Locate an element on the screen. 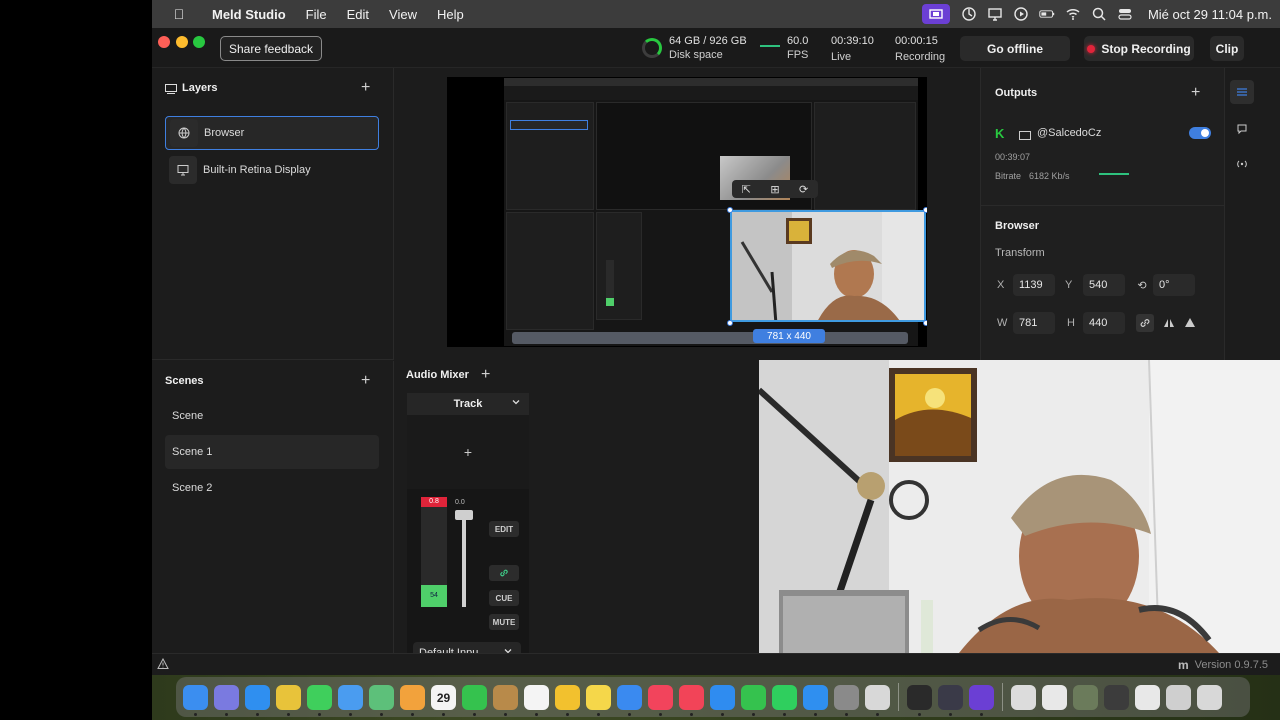 This screenshot has height=720, width=1280. stop-recording-button: Stop Recording is located at coordinates (1139, 48).